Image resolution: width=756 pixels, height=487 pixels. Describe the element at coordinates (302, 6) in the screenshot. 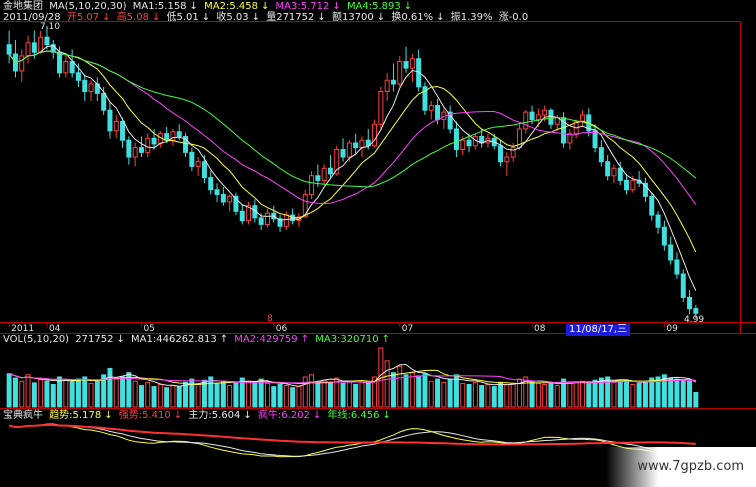

I see `ma3-value: MA3:5.712` at that location.